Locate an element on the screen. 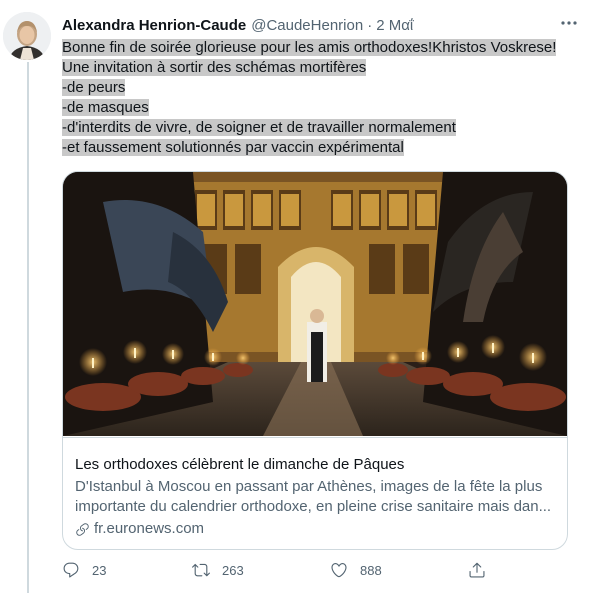  like-button: 888 is located at coordinates (356, 570).